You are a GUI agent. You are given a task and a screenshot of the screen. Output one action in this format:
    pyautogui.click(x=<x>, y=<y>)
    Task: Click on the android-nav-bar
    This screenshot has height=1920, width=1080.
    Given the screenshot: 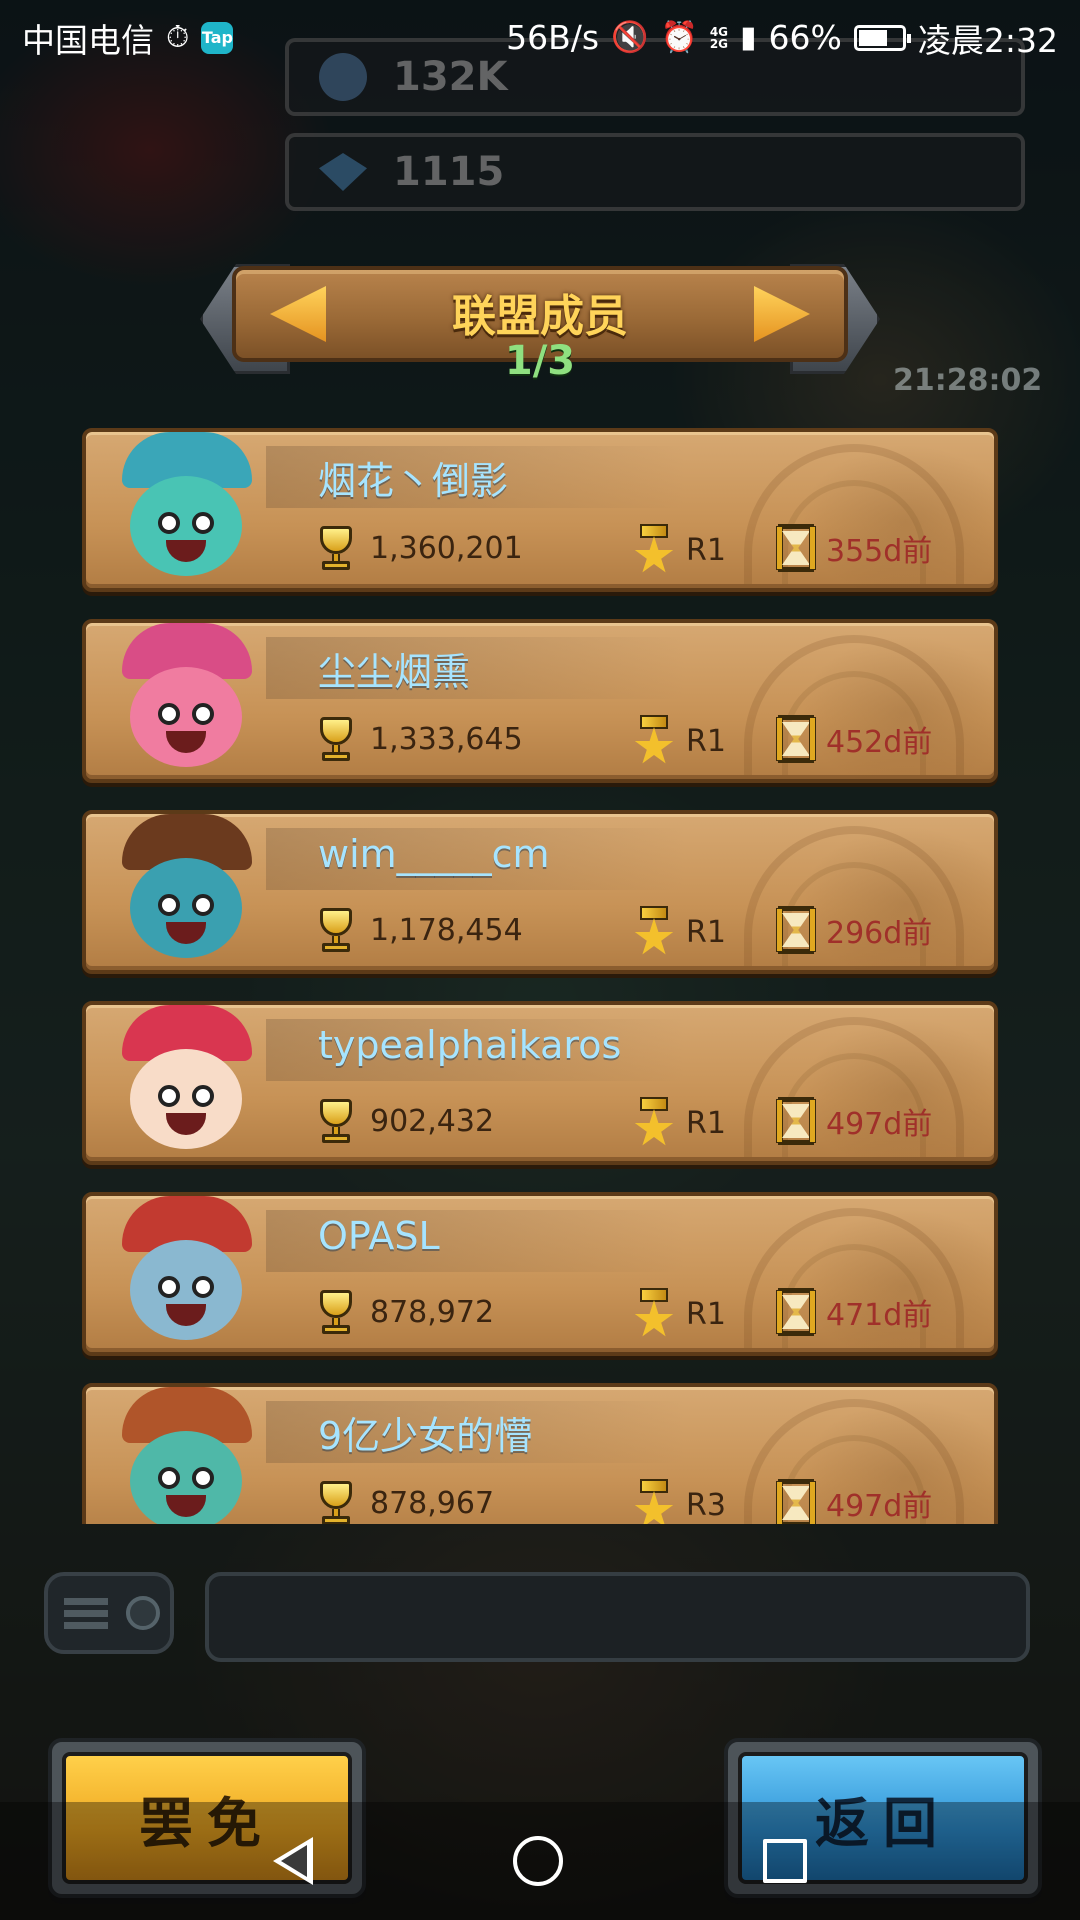 What is the action you would take?
    pyautogui.click(x=540, y=1861)
    